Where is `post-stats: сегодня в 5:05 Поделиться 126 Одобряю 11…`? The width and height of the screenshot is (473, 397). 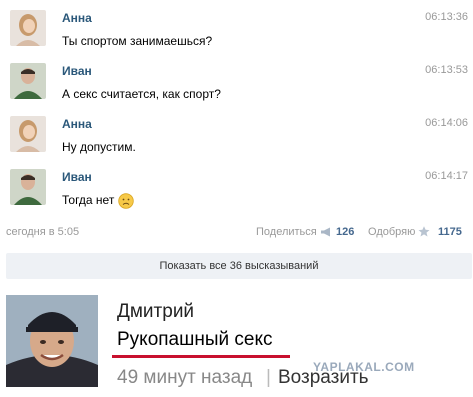 post-stats: сегодня в 5:05 Поделиться 126 Одобряю 11… is located at coordinates (236, 233).